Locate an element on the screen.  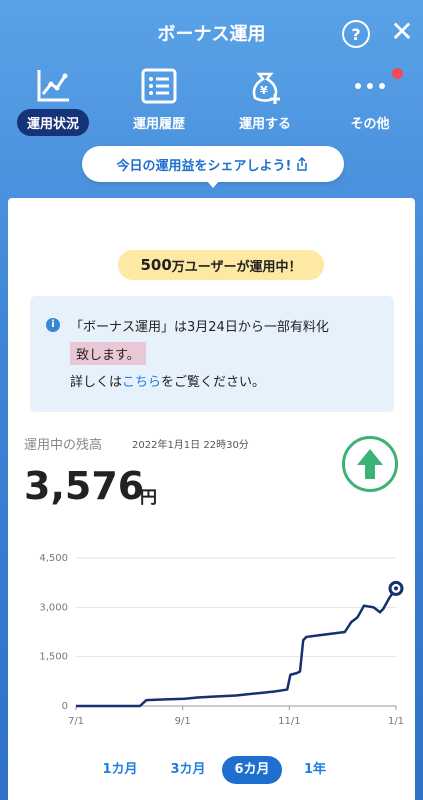
range-1y: 1年 is located at coordinates (315, 770).